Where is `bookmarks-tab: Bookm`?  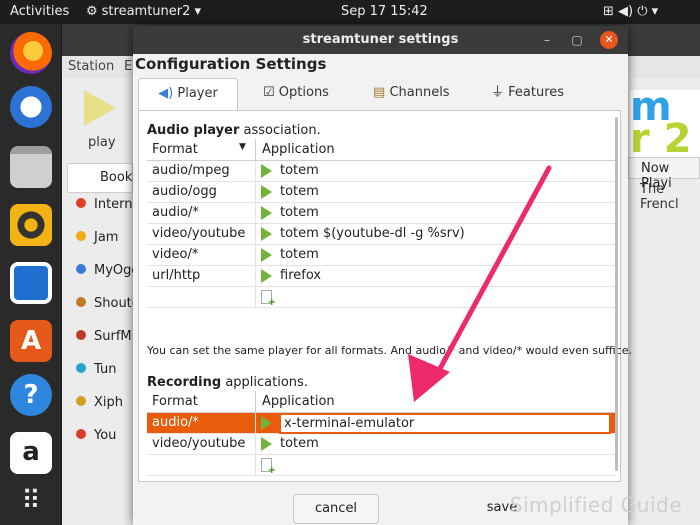
bookmarks-tab: Bookm is located at coordinates (106, 178).